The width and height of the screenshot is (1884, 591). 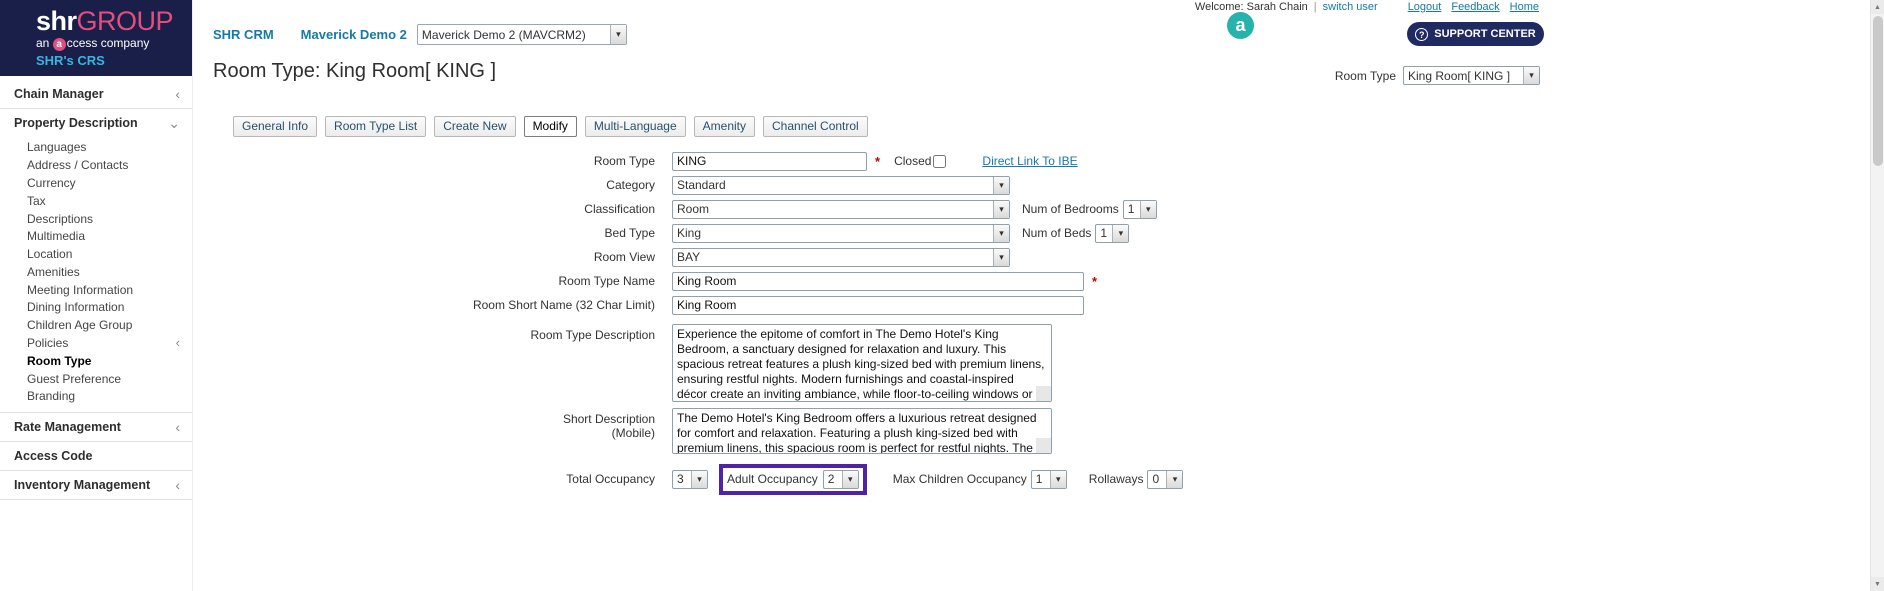 I want to click on section-label: Property Description, so click(x=76, y=123).